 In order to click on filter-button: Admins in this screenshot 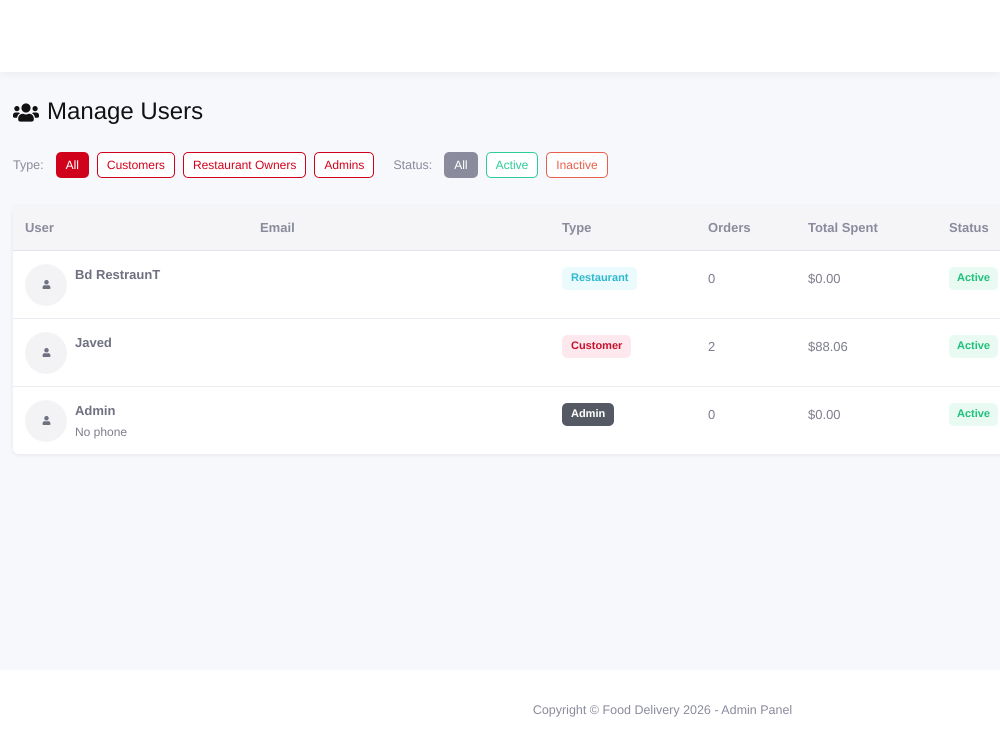, I will do `click(344, 165)`.